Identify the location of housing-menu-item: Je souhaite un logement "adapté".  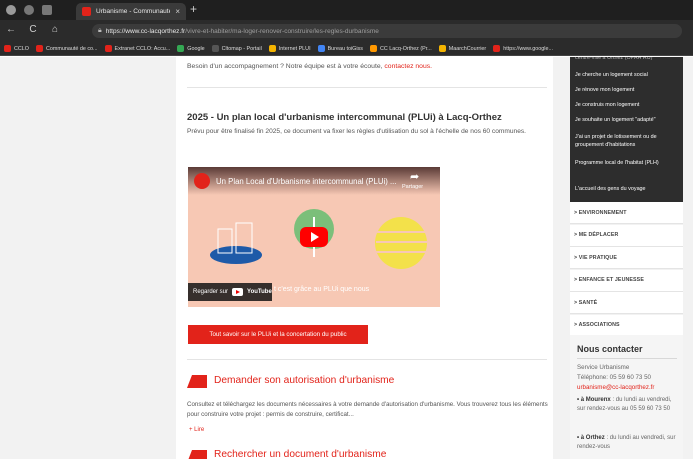
(627, 120).